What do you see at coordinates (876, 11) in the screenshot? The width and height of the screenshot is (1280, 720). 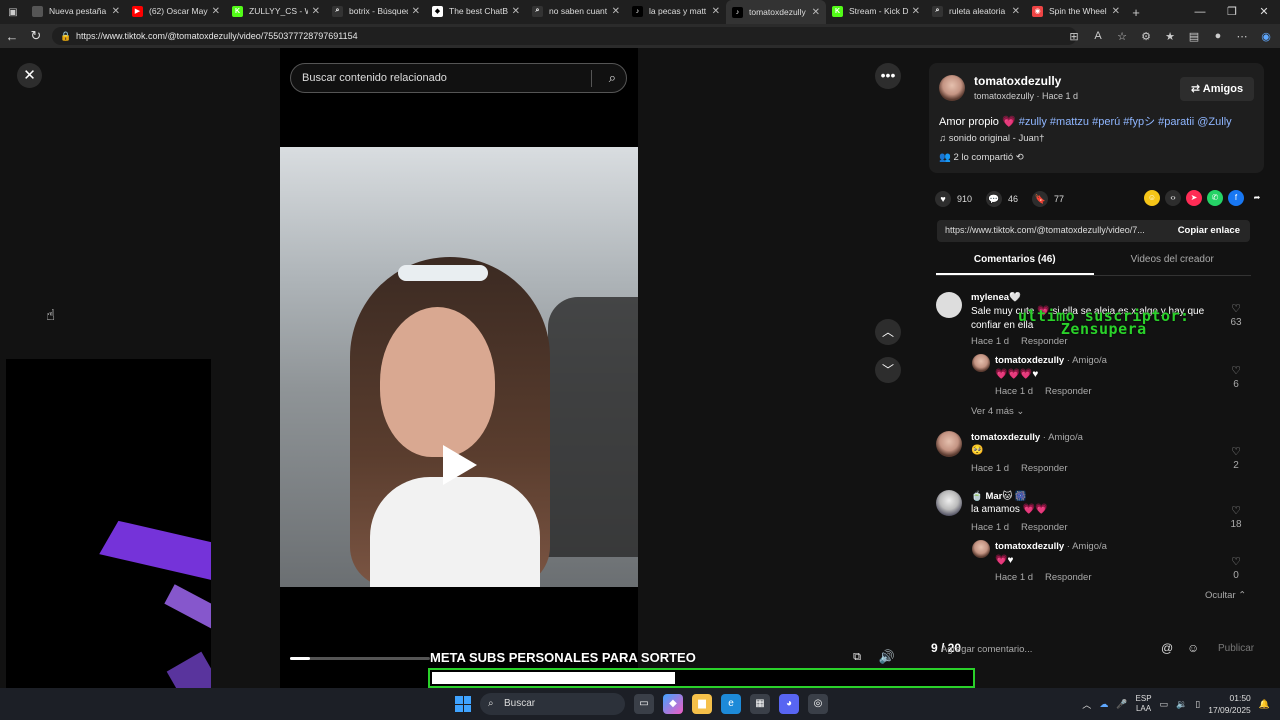 I see `browser-tab: K Stream - Kick Da ✕` at bounding box center [876, 11].